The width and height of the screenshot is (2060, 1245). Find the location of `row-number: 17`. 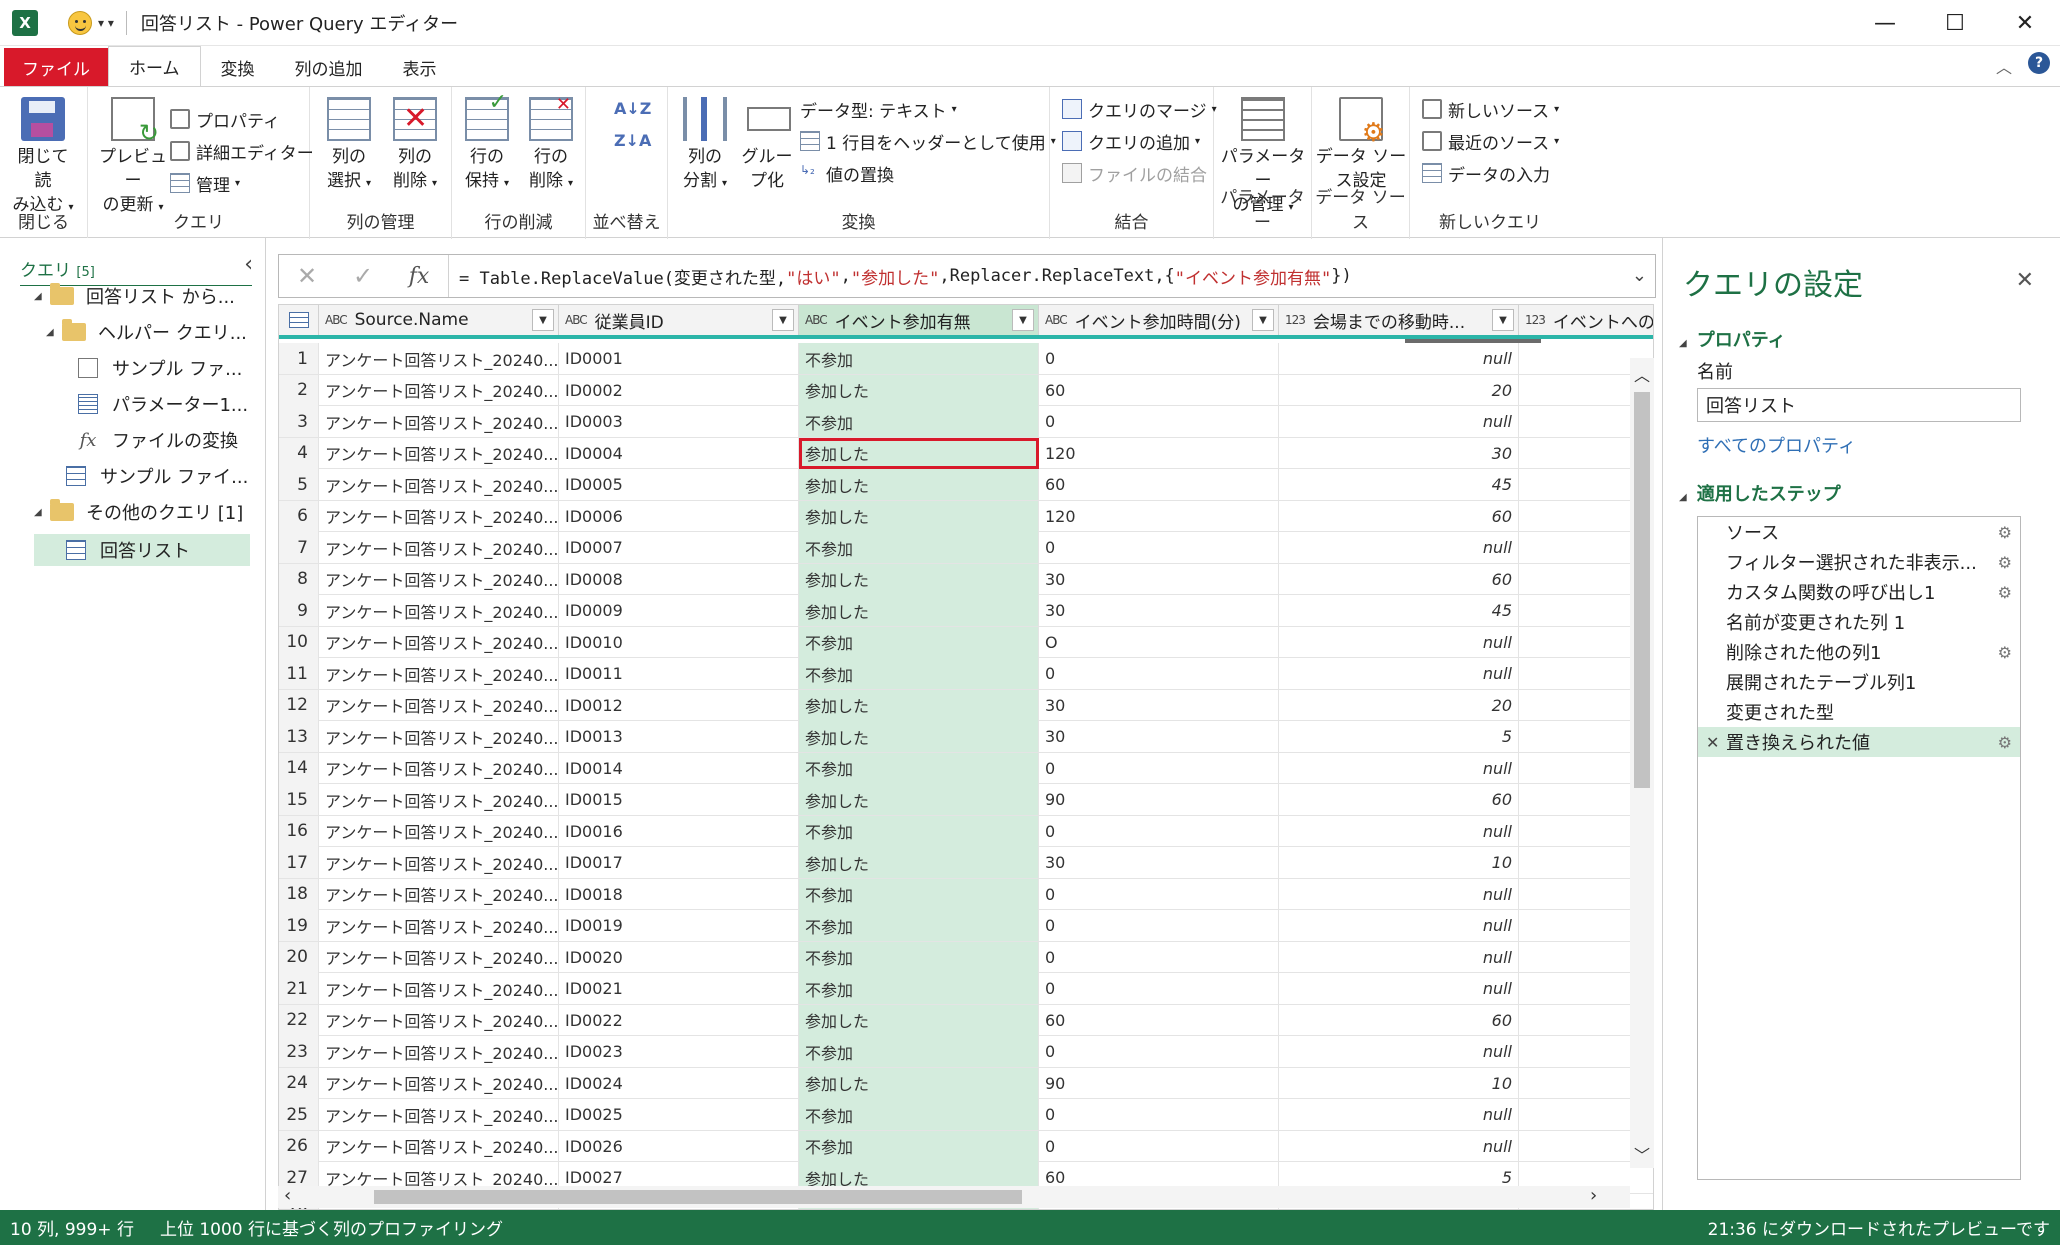

row-number: 17 is located at coordinates (299, 862).